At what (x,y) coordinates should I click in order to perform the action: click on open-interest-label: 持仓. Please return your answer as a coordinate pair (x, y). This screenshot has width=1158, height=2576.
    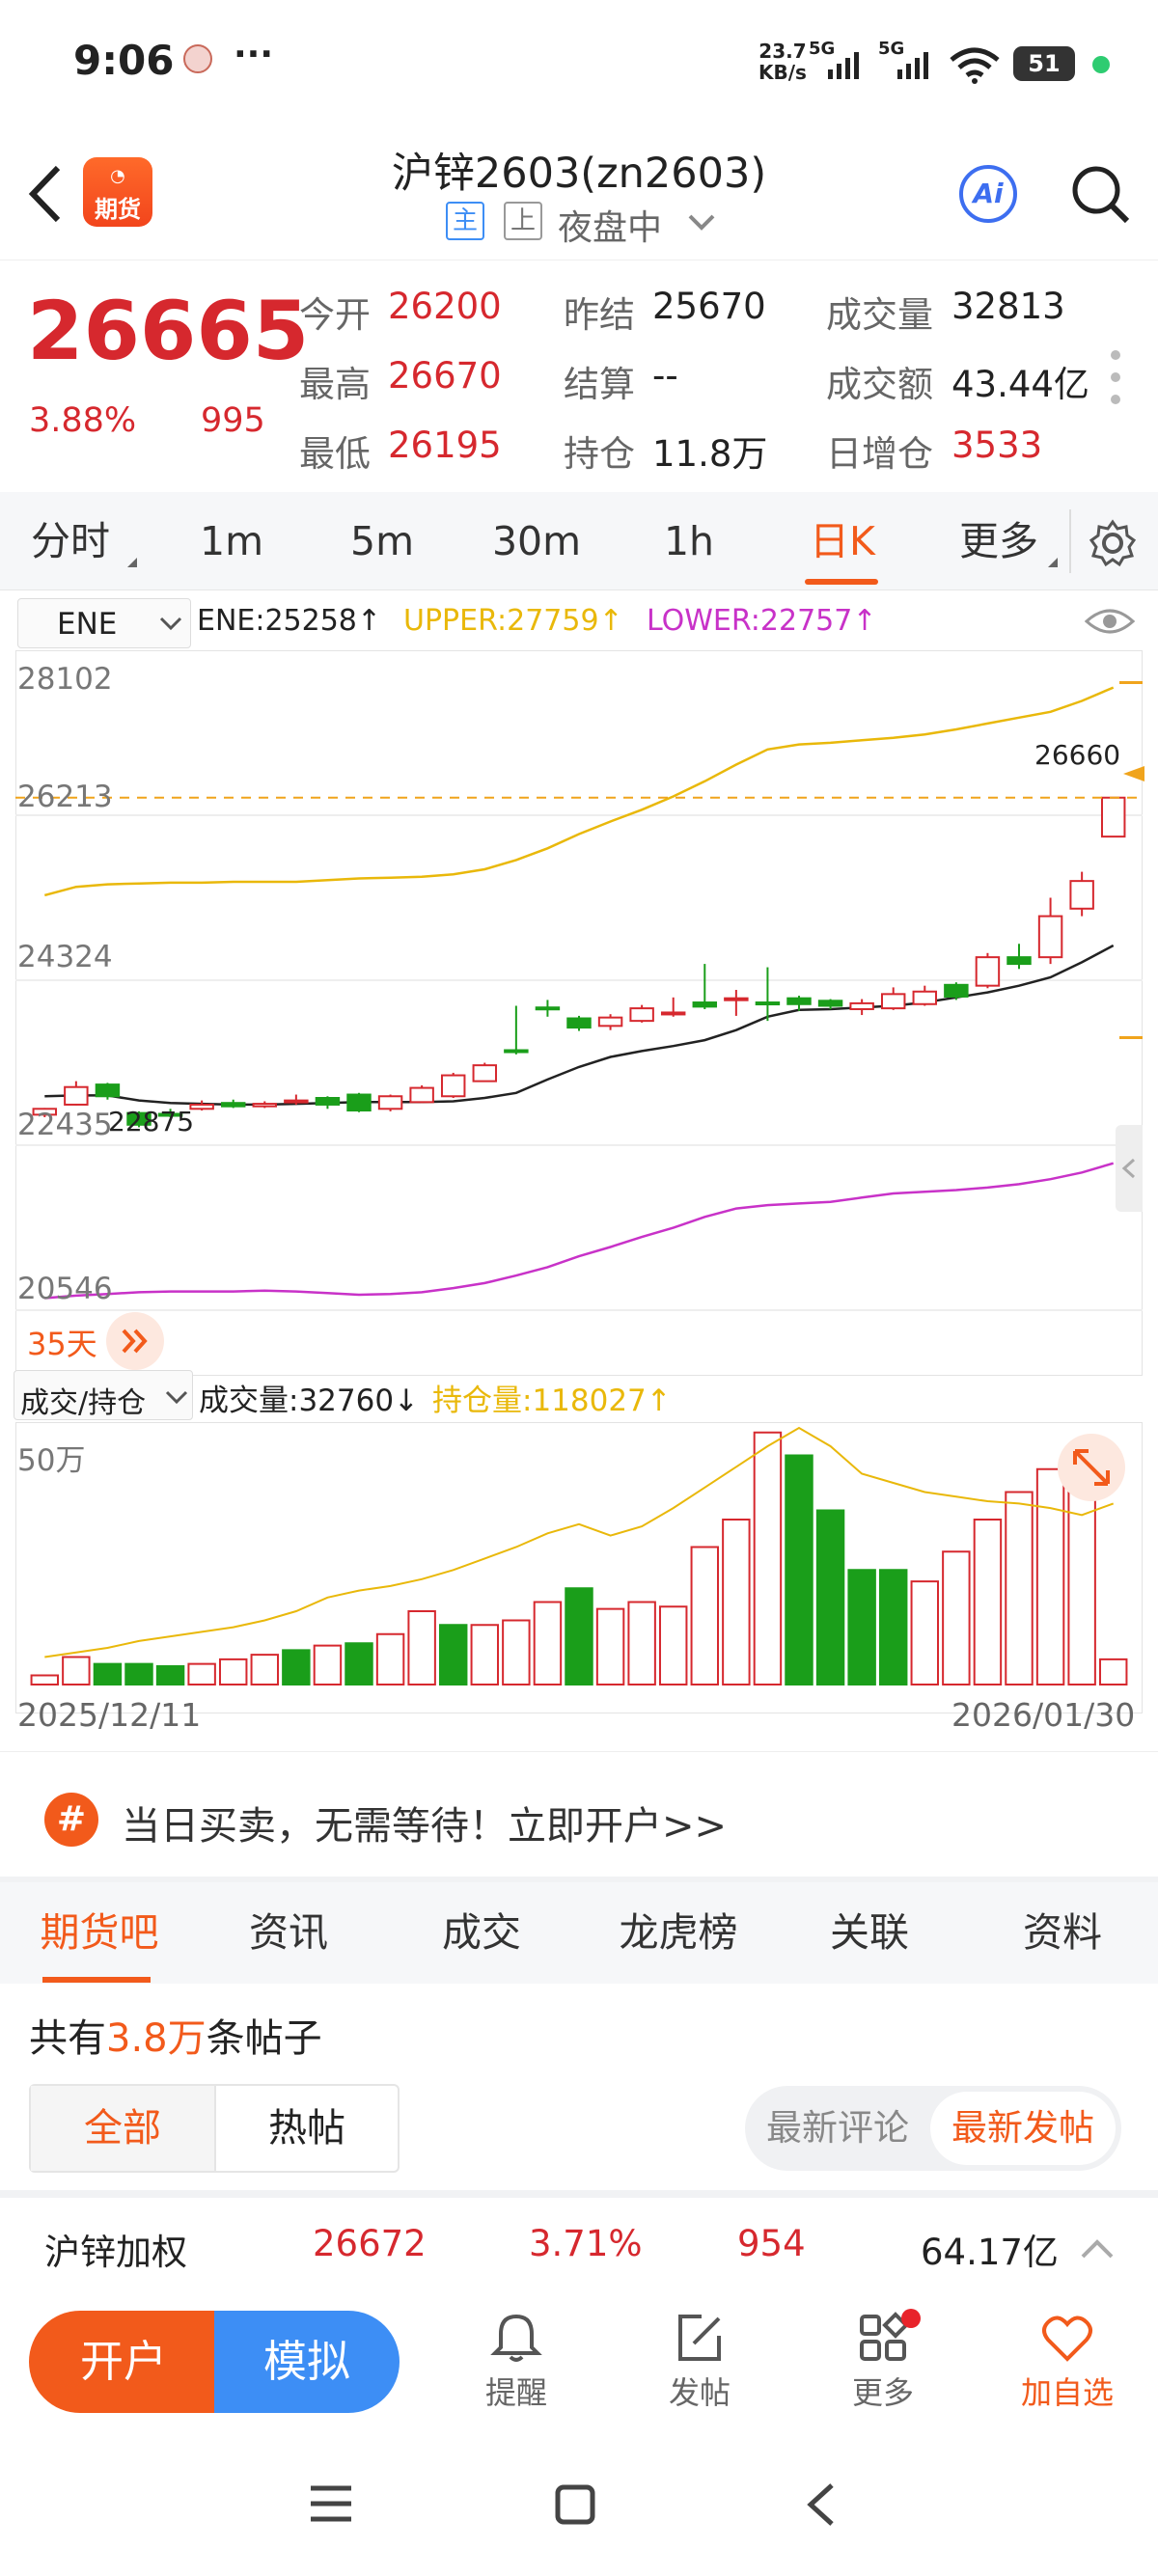
    Looking at the image, I should click on (599, 454).